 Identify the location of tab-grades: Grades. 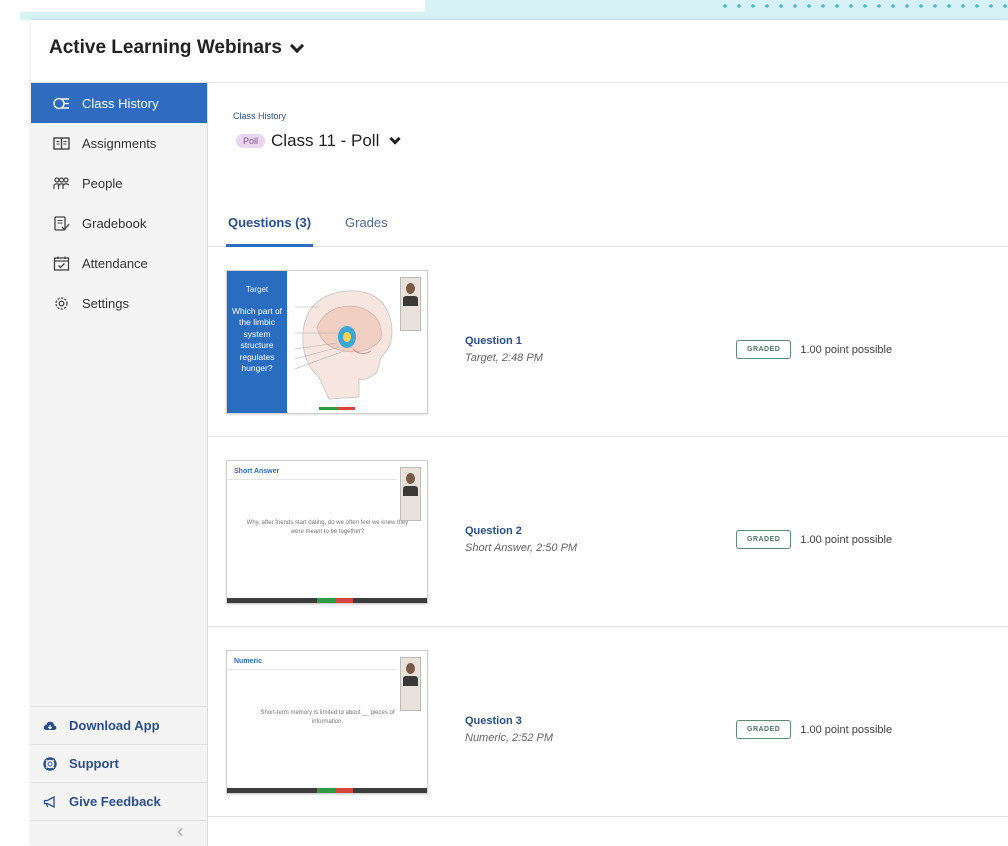
(366, 231).